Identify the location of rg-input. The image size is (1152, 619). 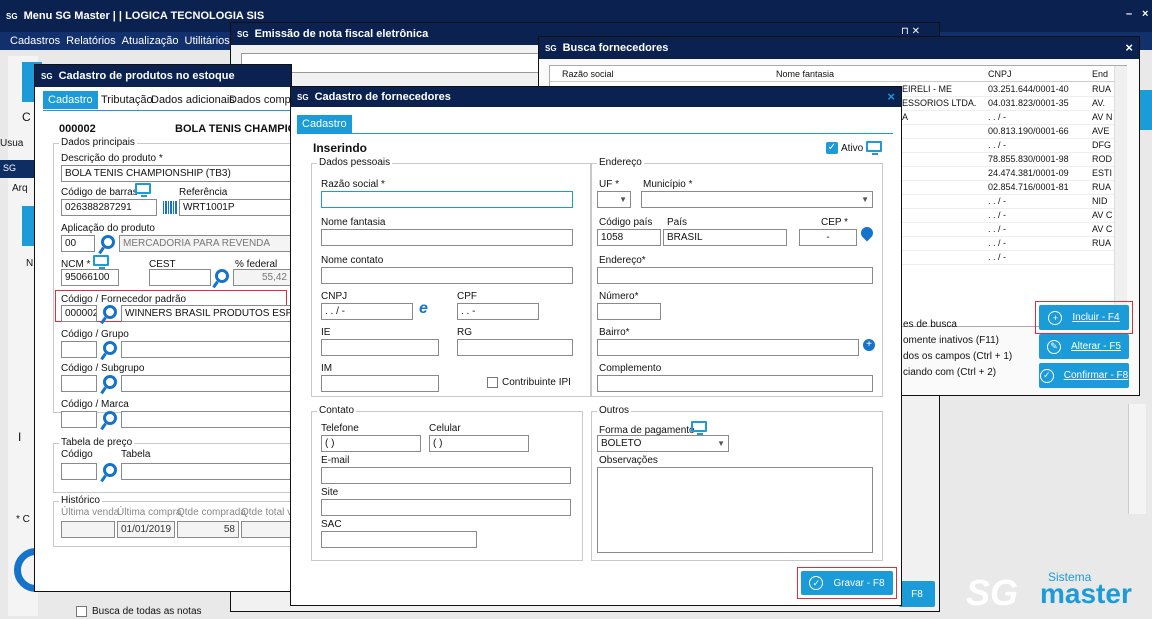
(515, 347).